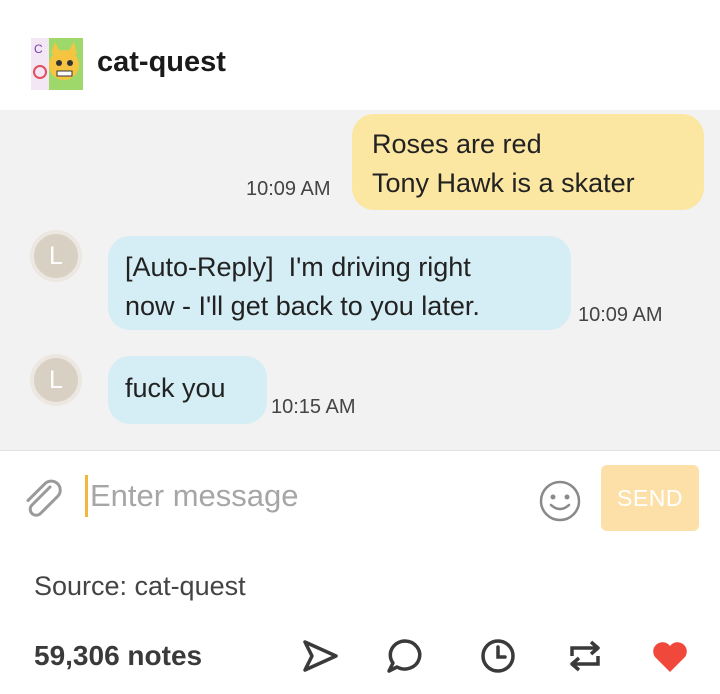  What do you see at coordinates (86, 496) in the screenshot?
I see `text-cursor` at bounding box center [86, 496].